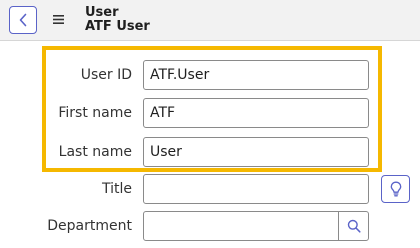 This screenshot has width=420, height=248. I want to click on department-field, so click(241, 226).